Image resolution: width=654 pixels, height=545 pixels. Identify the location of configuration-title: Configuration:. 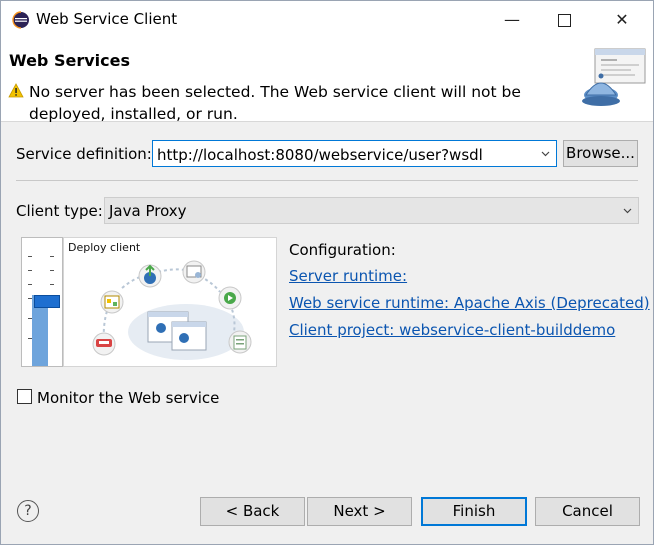
(342, 250).